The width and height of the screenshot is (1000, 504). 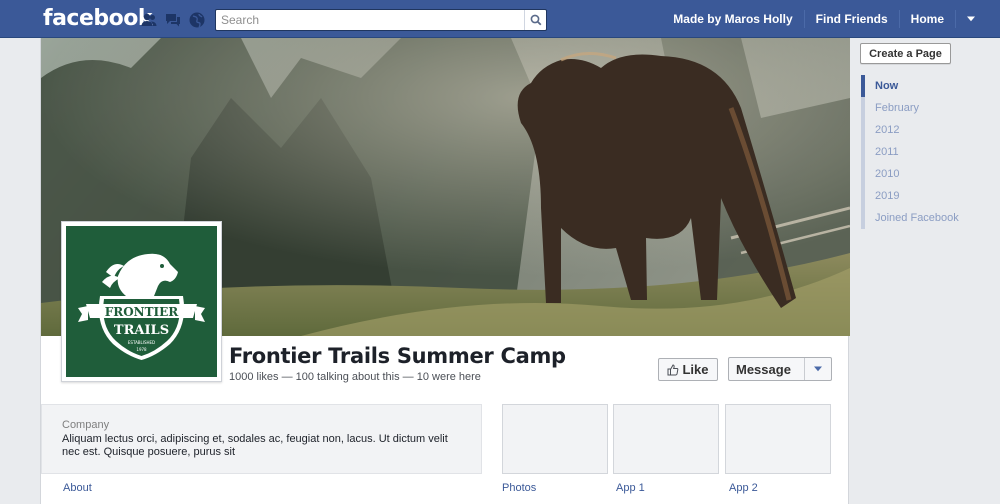 I want to click on find-friends-link: Find Friends, so click(x=852, y=19).